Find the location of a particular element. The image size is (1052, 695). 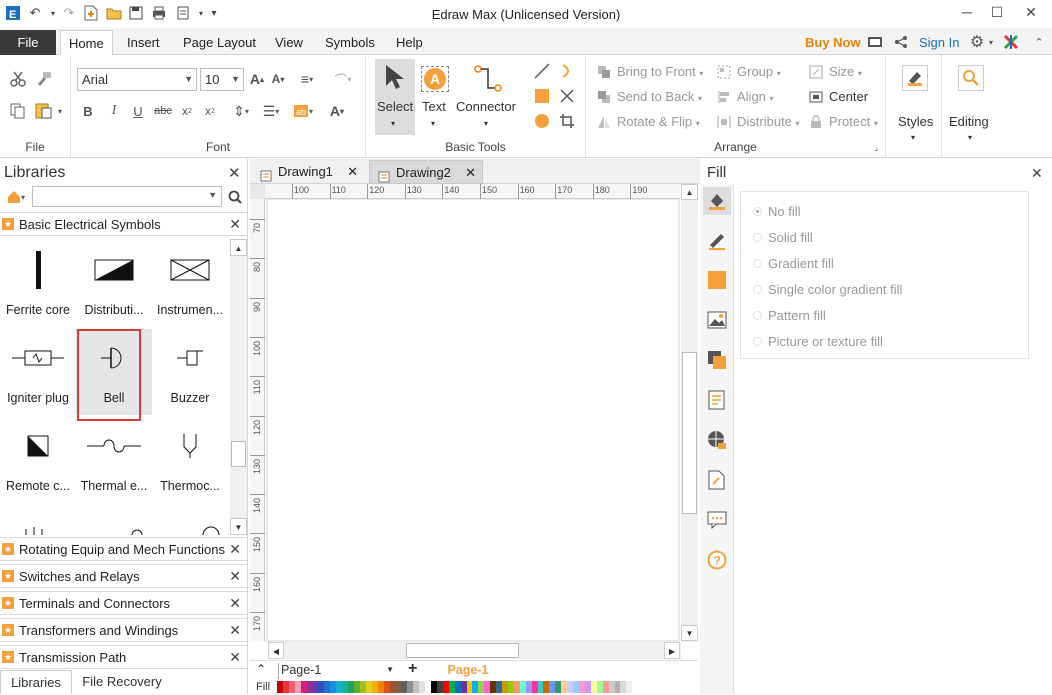

canvas-vertical-scrollbar: ▲ ▼ is located at coordinates (689, 413).